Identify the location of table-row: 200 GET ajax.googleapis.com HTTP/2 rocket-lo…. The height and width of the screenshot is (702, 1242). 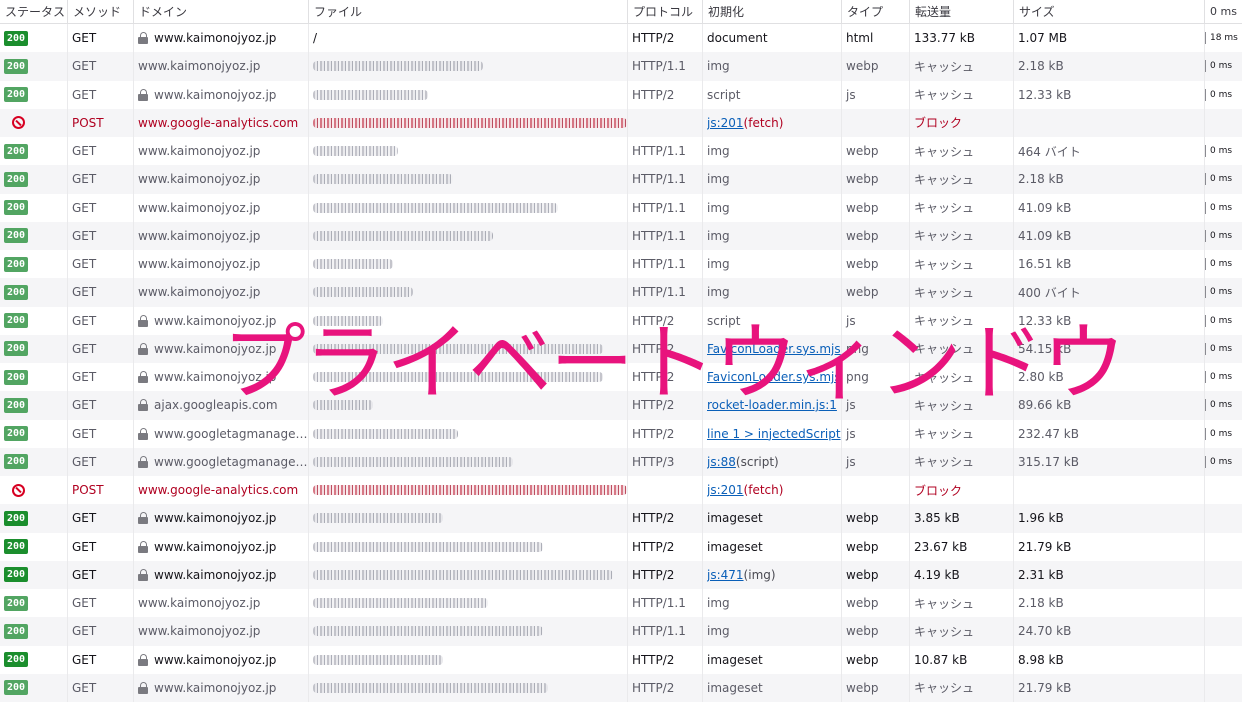
(621, 405).